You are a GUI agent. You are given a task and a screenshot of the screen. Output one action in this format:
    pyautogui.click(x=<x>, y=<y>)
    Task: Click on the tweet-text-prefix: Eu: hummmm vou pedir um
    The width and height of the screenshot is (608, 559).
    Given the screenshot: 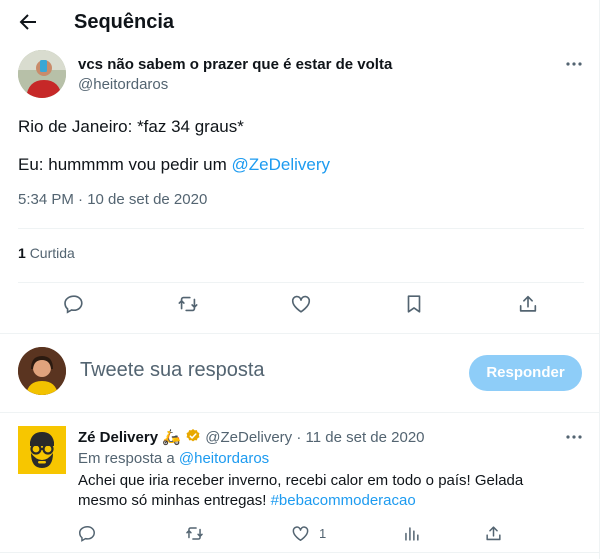 What is the action you would take?
    pyautogui.click(x=125, y=164)
    